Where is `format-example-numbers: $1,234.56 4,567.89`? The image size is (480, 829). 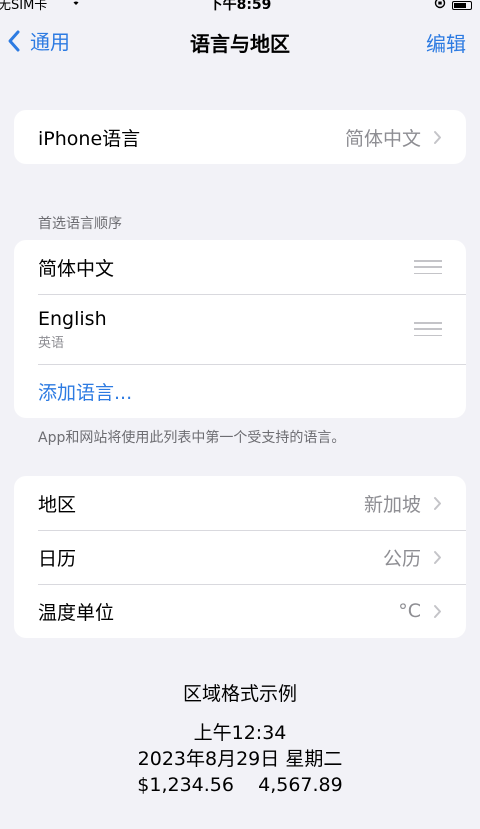
format-example-numbers: $1,234.56 4,567.89 is located at coordinates (240, 785).